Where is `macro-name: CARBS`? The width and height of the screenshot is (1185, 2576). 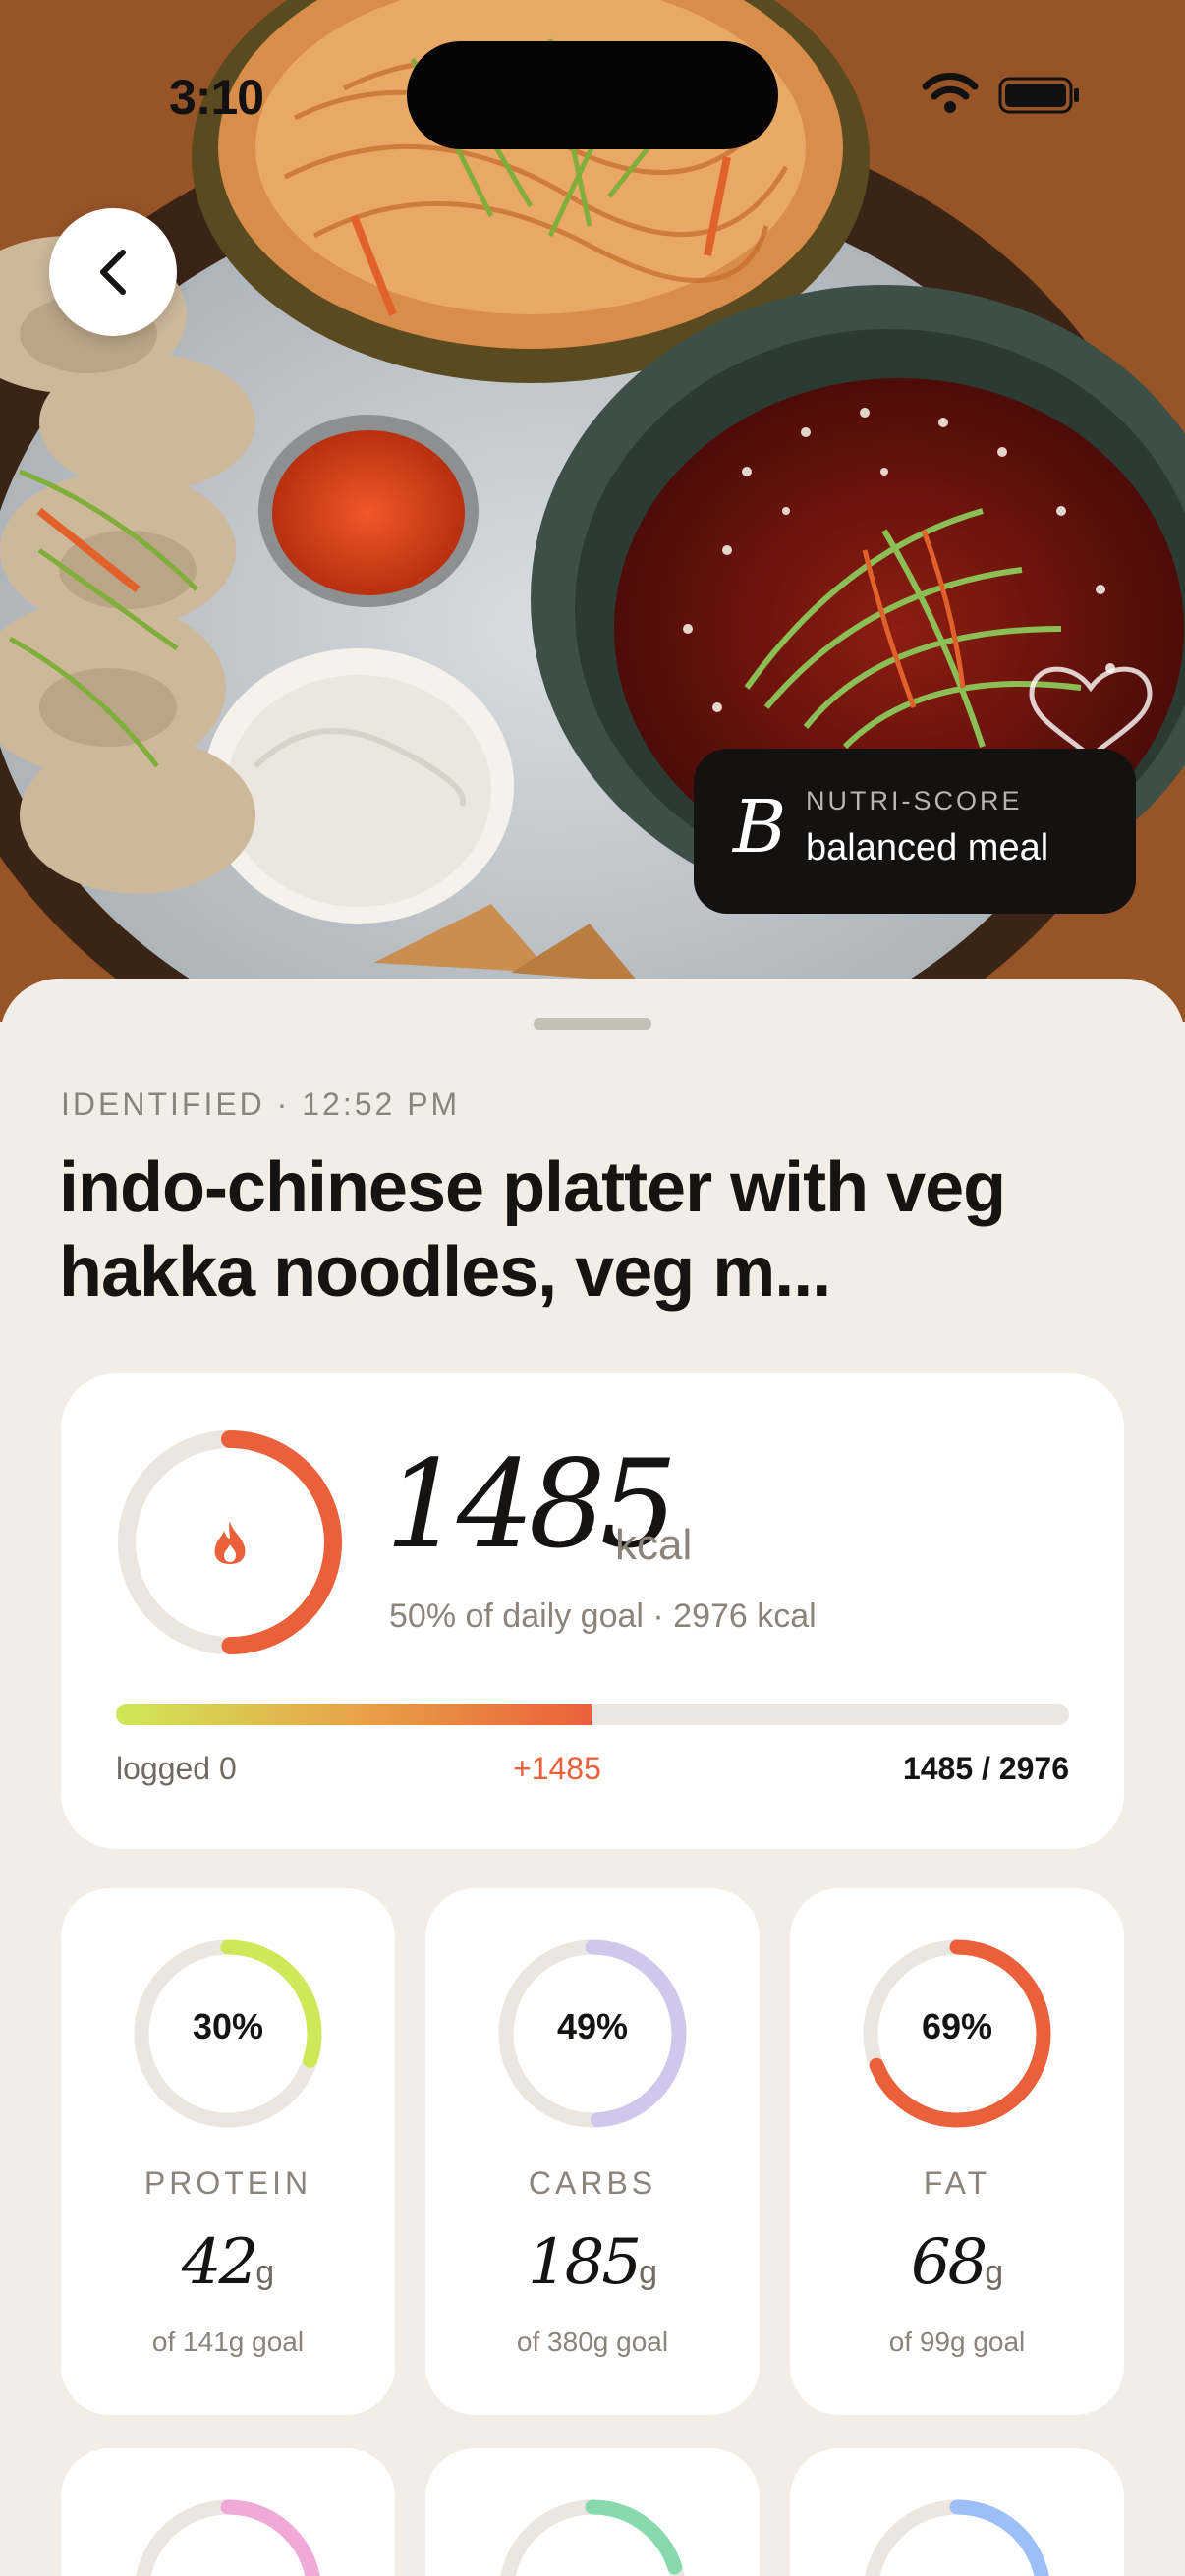
macro-name: CARBS is located at coordinates (592, 2183).